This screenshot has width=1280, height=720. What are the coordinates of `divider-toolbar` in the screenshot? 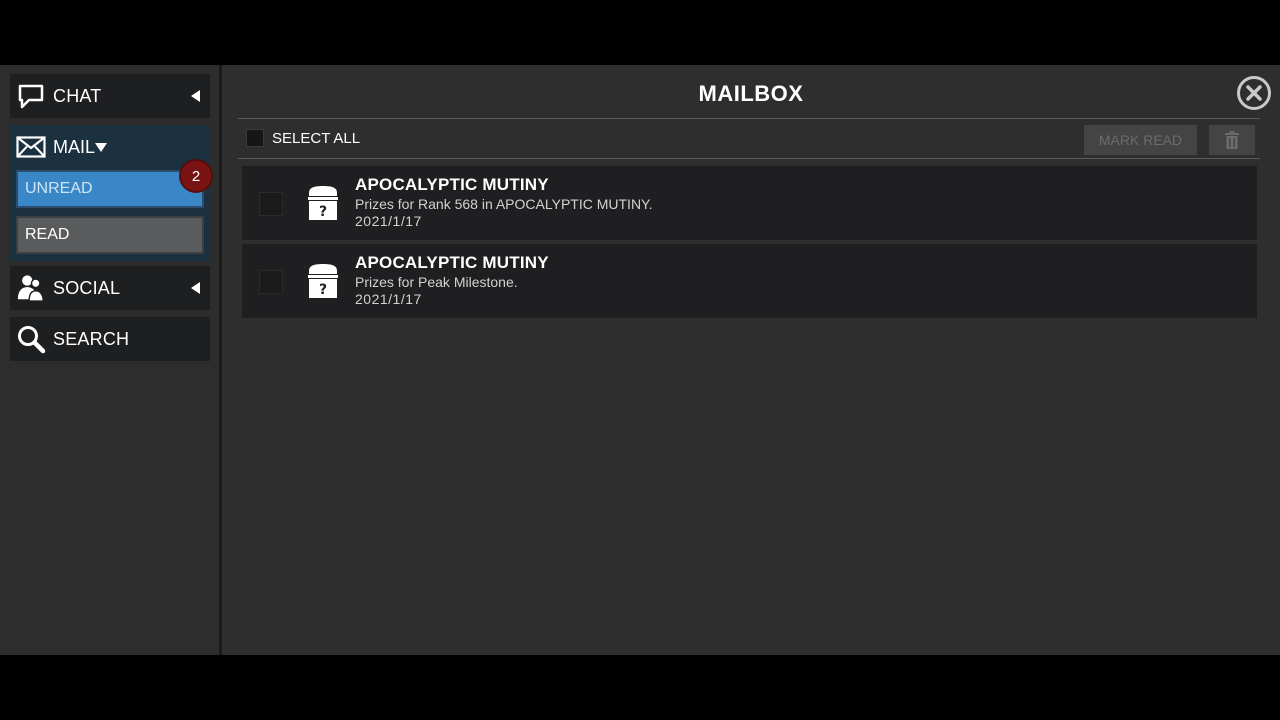 It's located at (749, 158).